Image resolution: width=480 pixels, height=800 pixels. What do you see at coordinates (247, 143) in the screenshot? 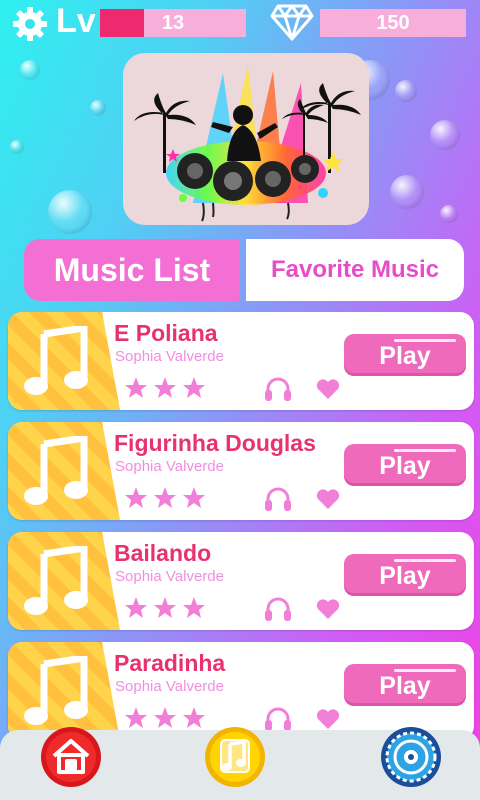
I see `dj-artwork-illustration` at bounding box center [247, 143].